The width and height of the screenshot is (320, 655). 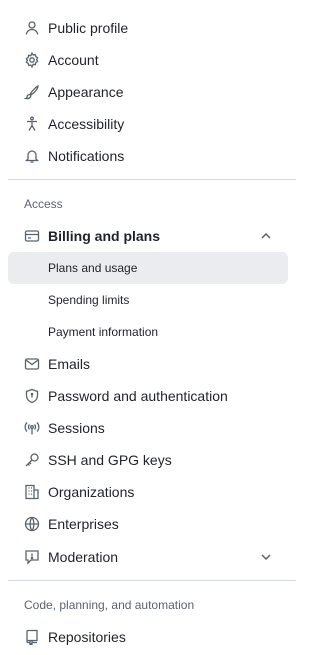 I want to click on key-icon, so click(x=32, y=460).